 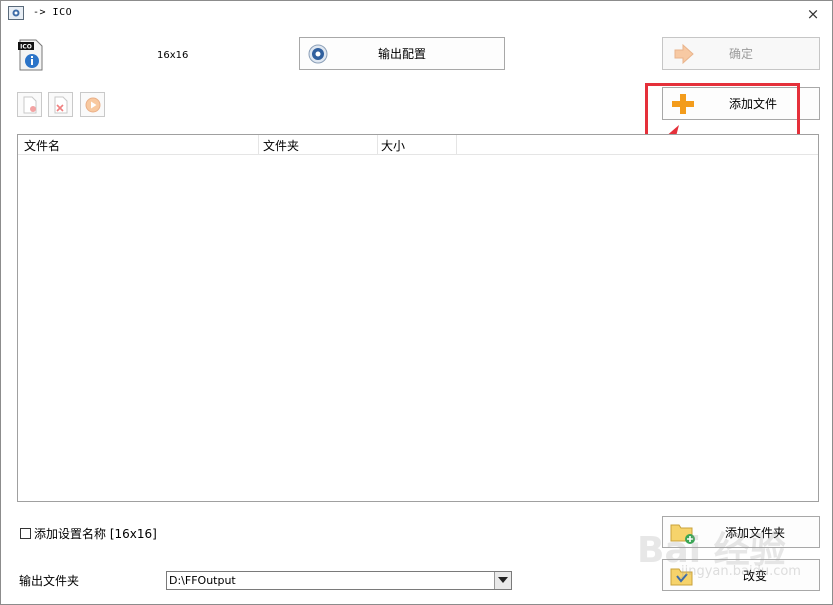 I want to click on ok-button: 确定, so click(x=741, y=53).